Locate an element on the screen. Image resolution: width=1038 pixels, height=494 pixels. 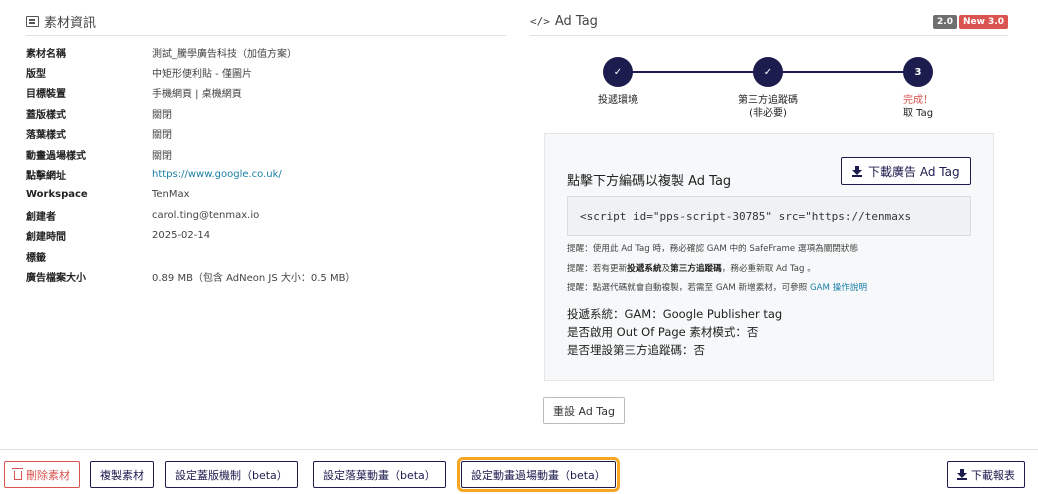
material-info-title: 素材資訊 is located at coordinates (70, 23).